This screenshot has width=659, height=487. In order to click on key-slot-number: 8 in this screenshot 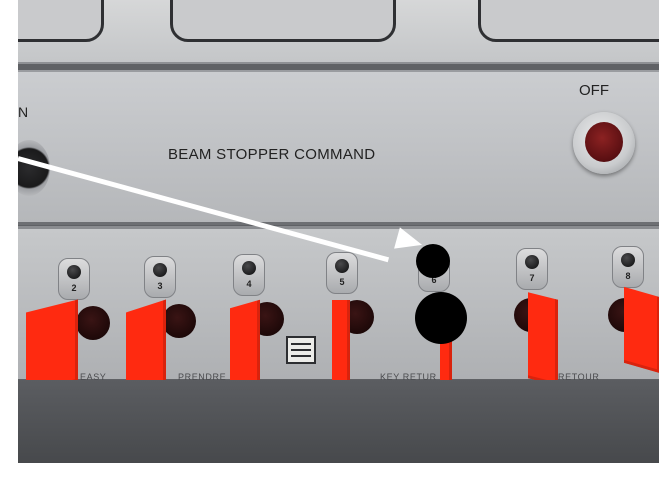, I will do `click(628, 276)`.